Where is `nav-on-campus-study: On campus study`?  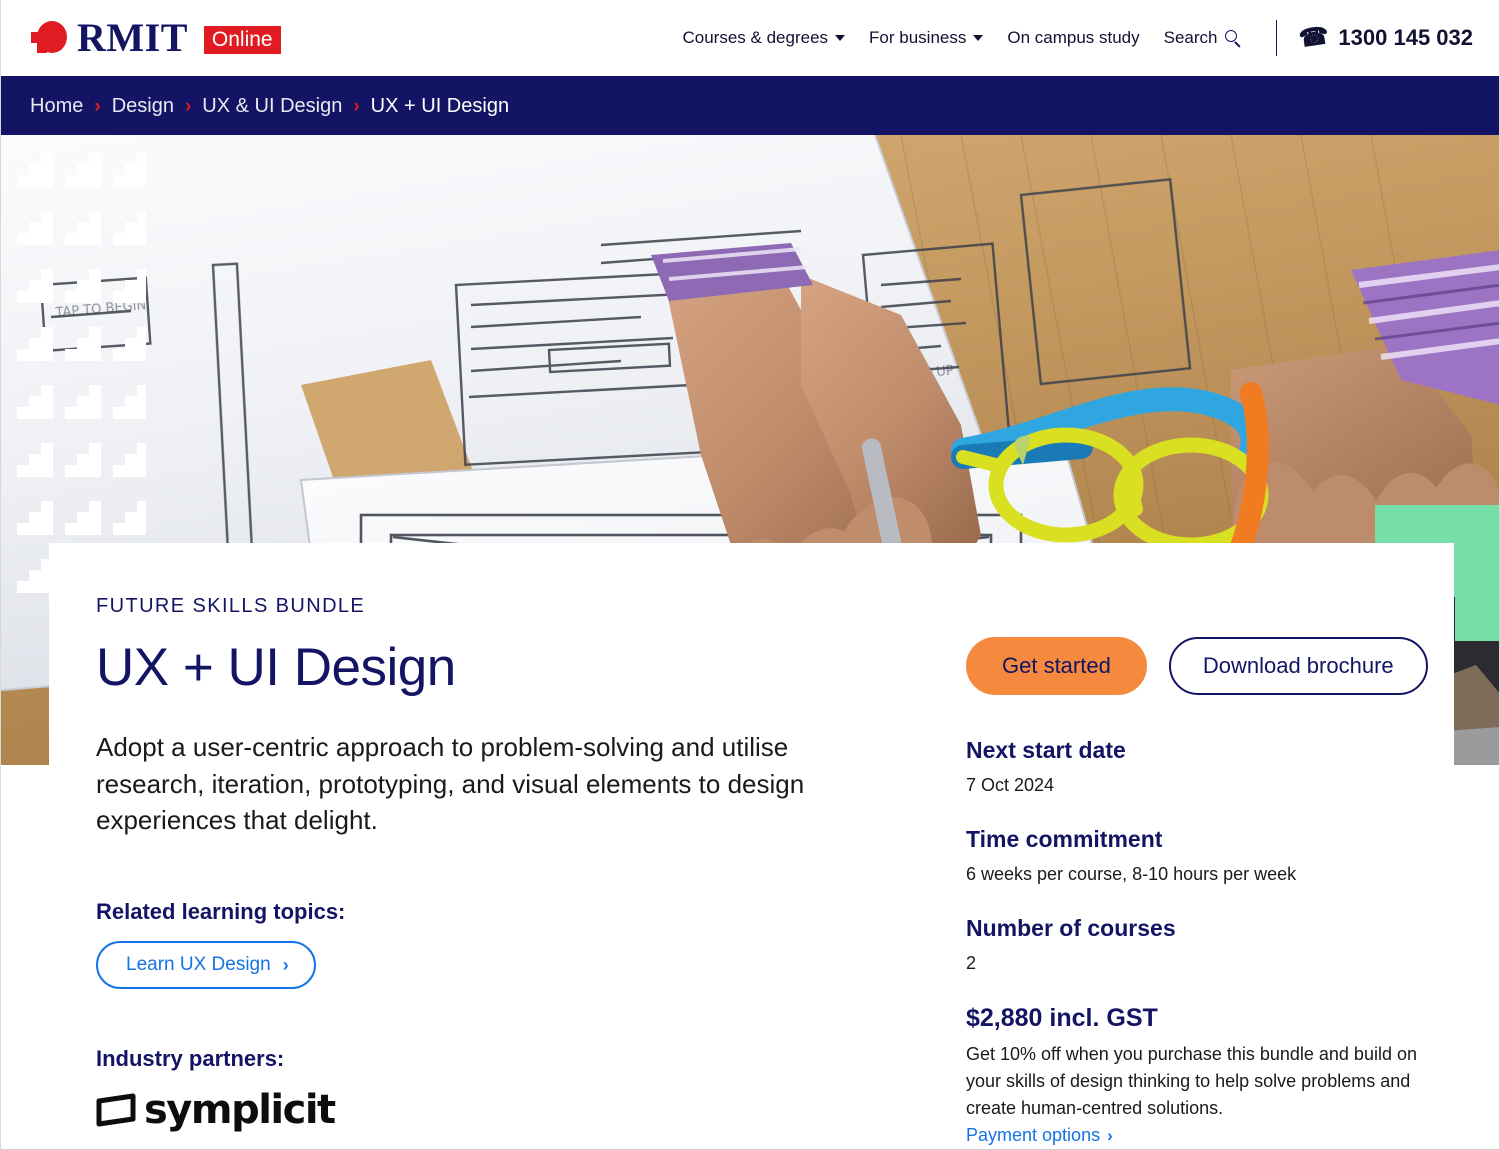
nav-on-campus-study: On campus study is located at coordinates (1073, 38).